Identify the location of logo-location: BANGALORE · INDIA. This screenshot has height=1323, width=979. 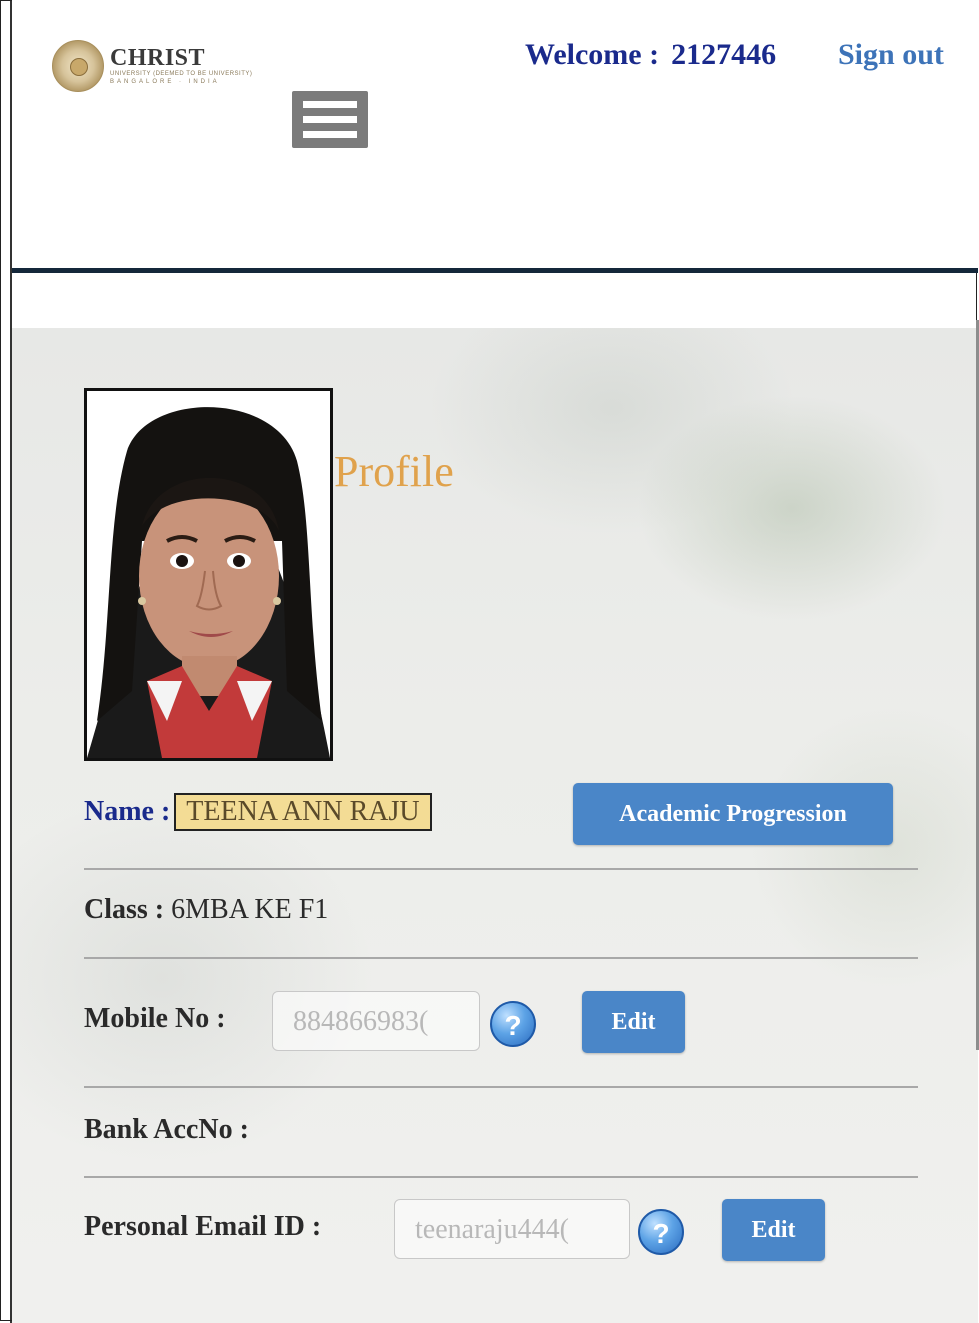
(165, 82).